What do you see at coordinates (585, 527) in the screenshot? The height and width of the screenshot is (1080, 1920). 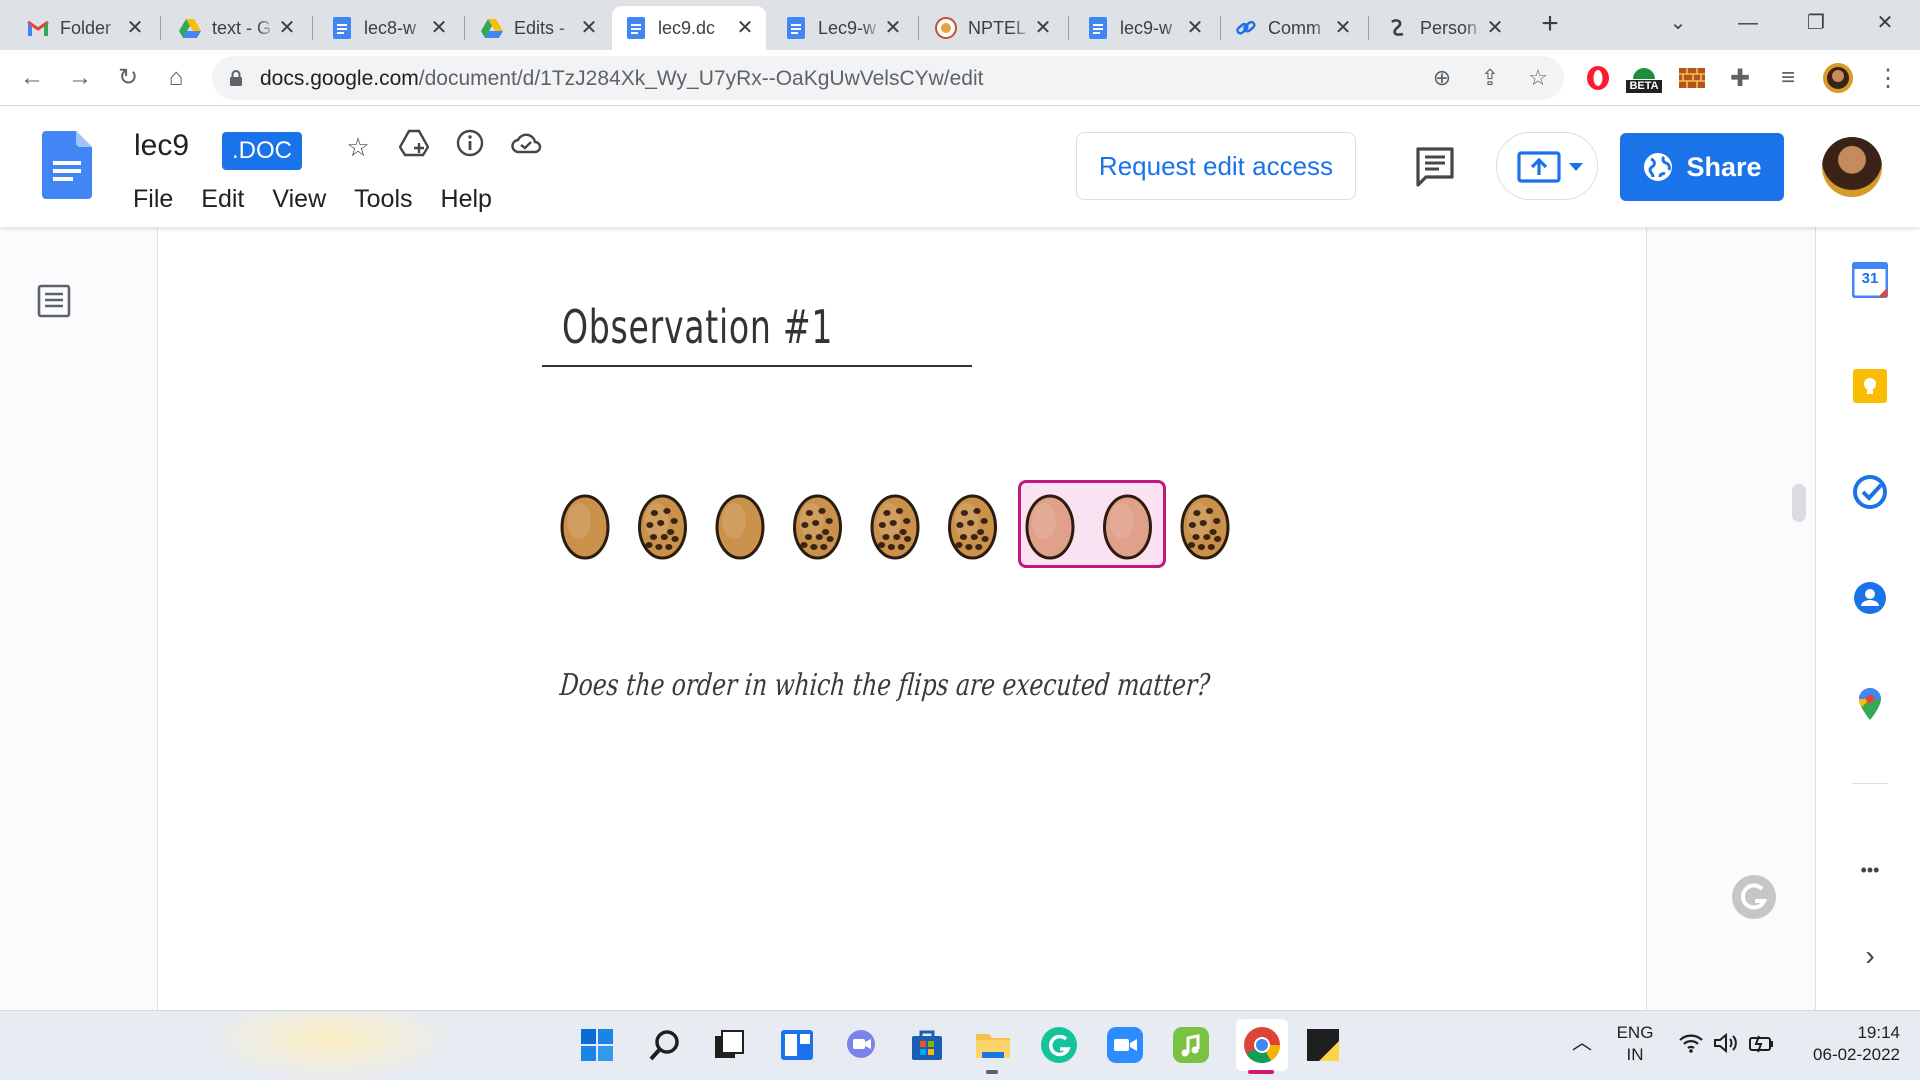 I see `plain-cookie` at bounding box center [585, 527].